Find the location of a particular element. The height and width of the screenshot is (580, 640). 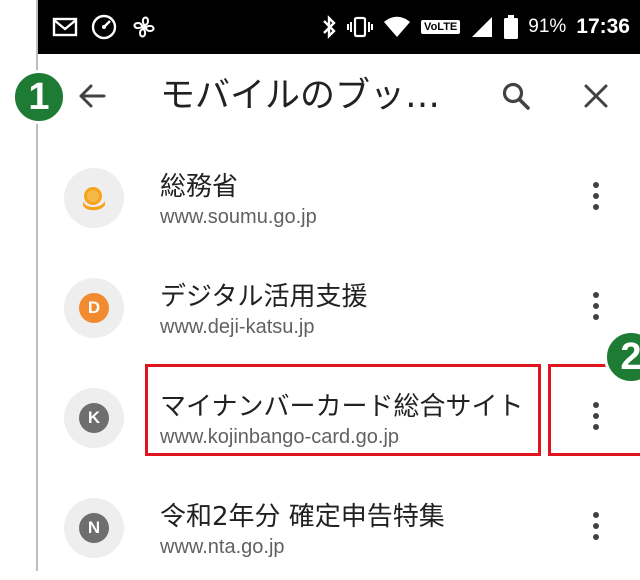

favicon-letter: K is located at coordinates (94, 418).